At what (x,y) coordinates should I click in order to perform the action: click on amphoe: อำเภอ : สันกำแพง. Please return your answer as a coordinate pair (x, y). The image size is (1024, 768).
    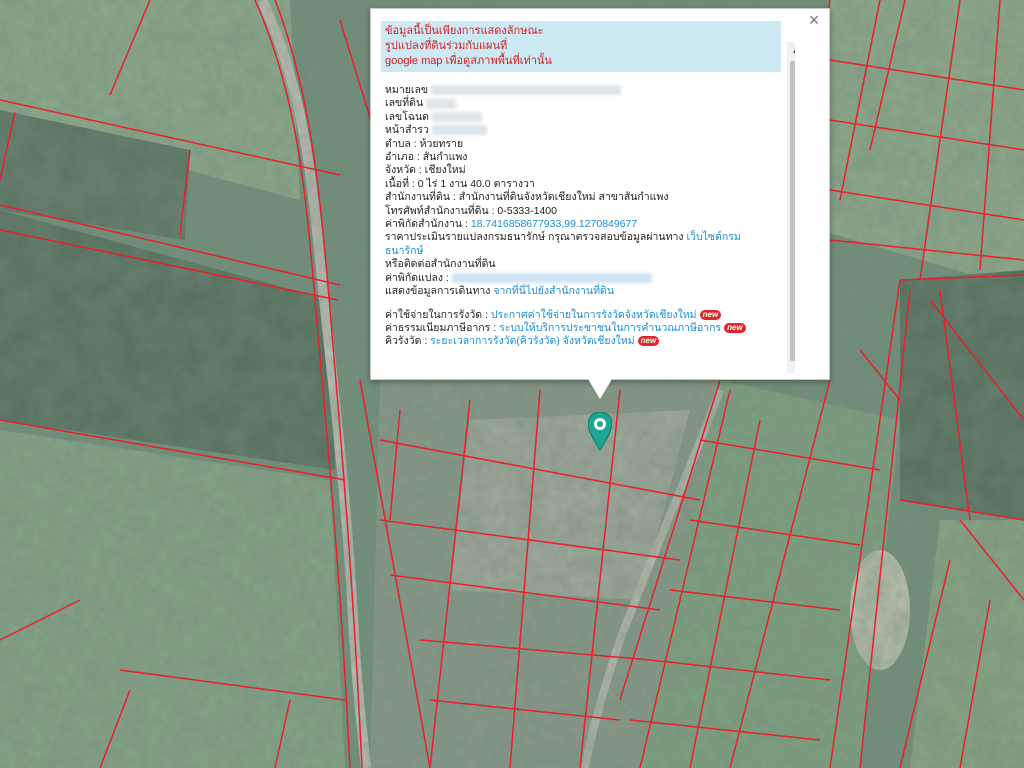
    Looking at the image, I should click on (426, 157).